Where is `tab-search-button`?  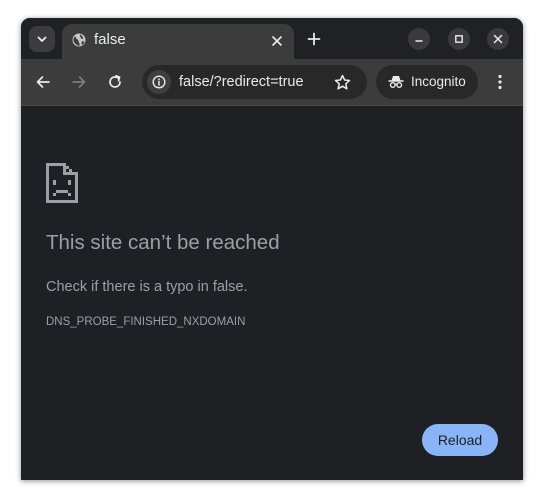
tab-search-button is located at coordinates (42, 39).